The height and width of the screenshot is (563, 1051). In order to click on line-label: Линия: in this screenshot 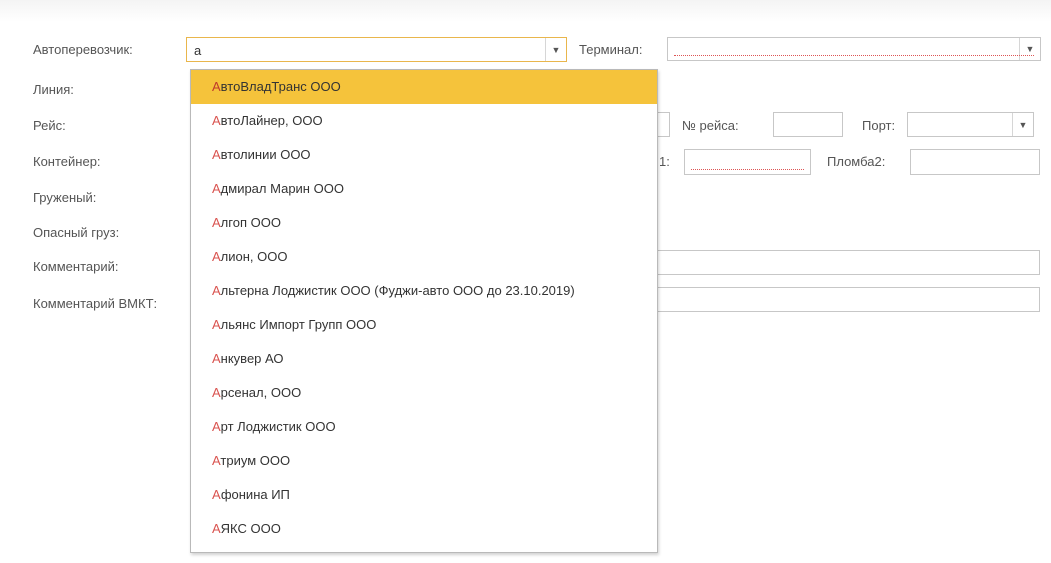, I will do `click(53, 89)`.